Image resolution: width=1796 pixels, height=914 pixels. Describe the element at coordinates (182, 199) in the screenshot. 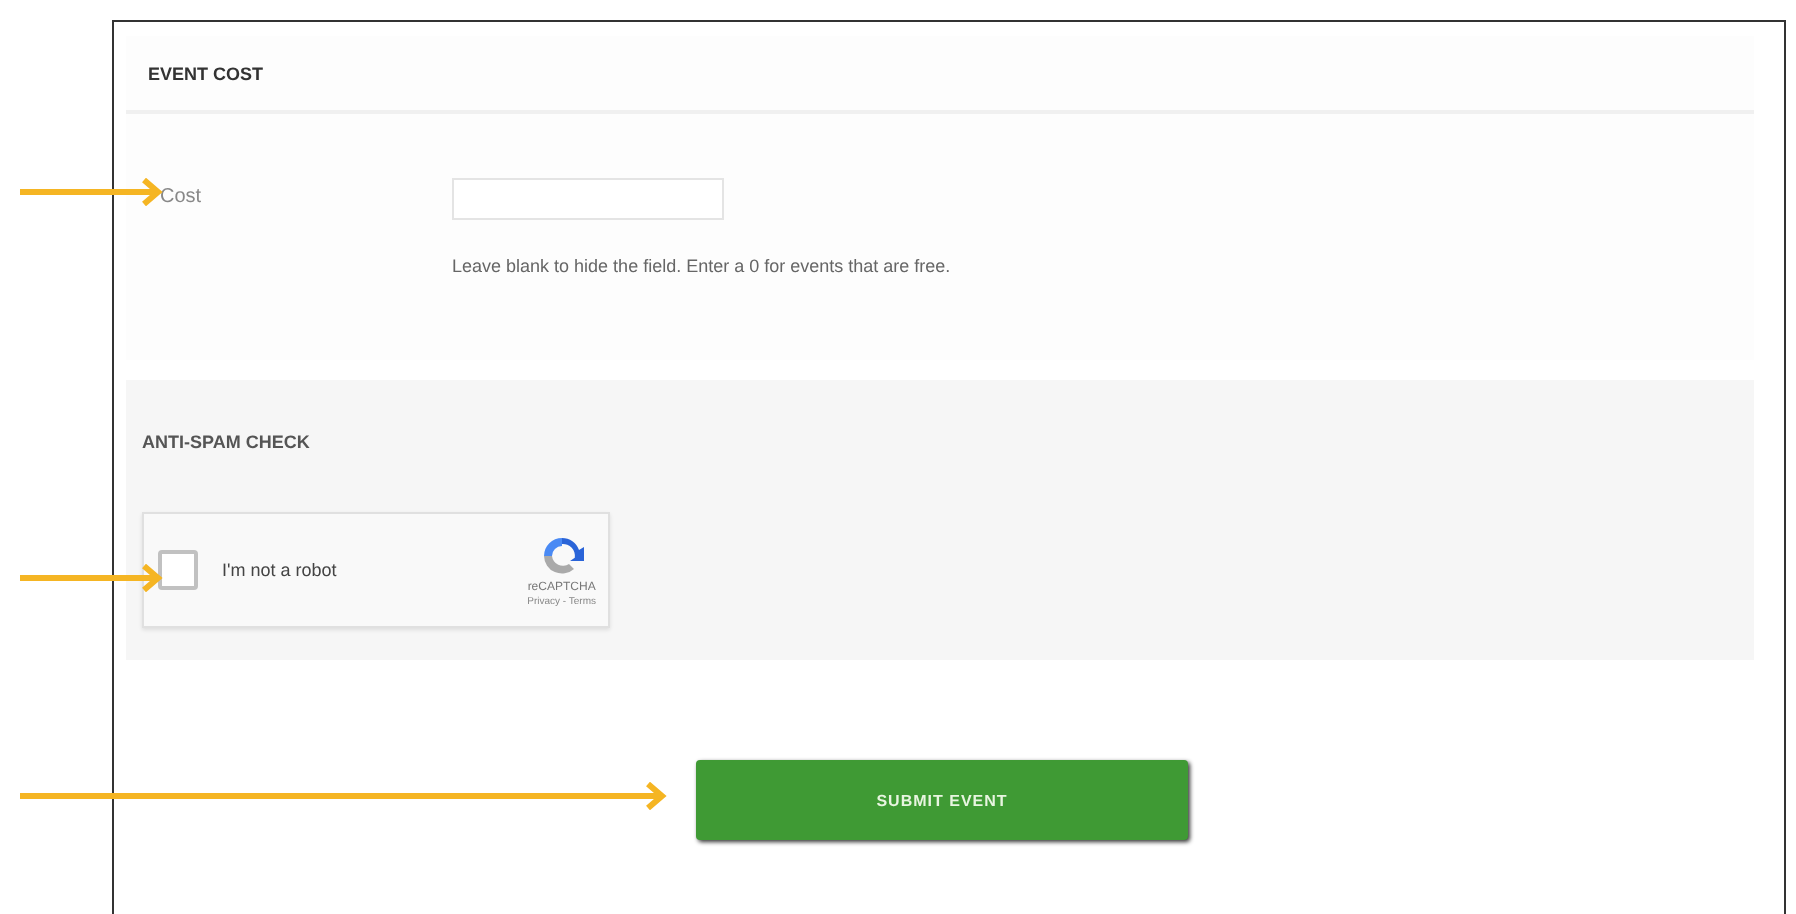

I see `field-label: Cost` at that location.